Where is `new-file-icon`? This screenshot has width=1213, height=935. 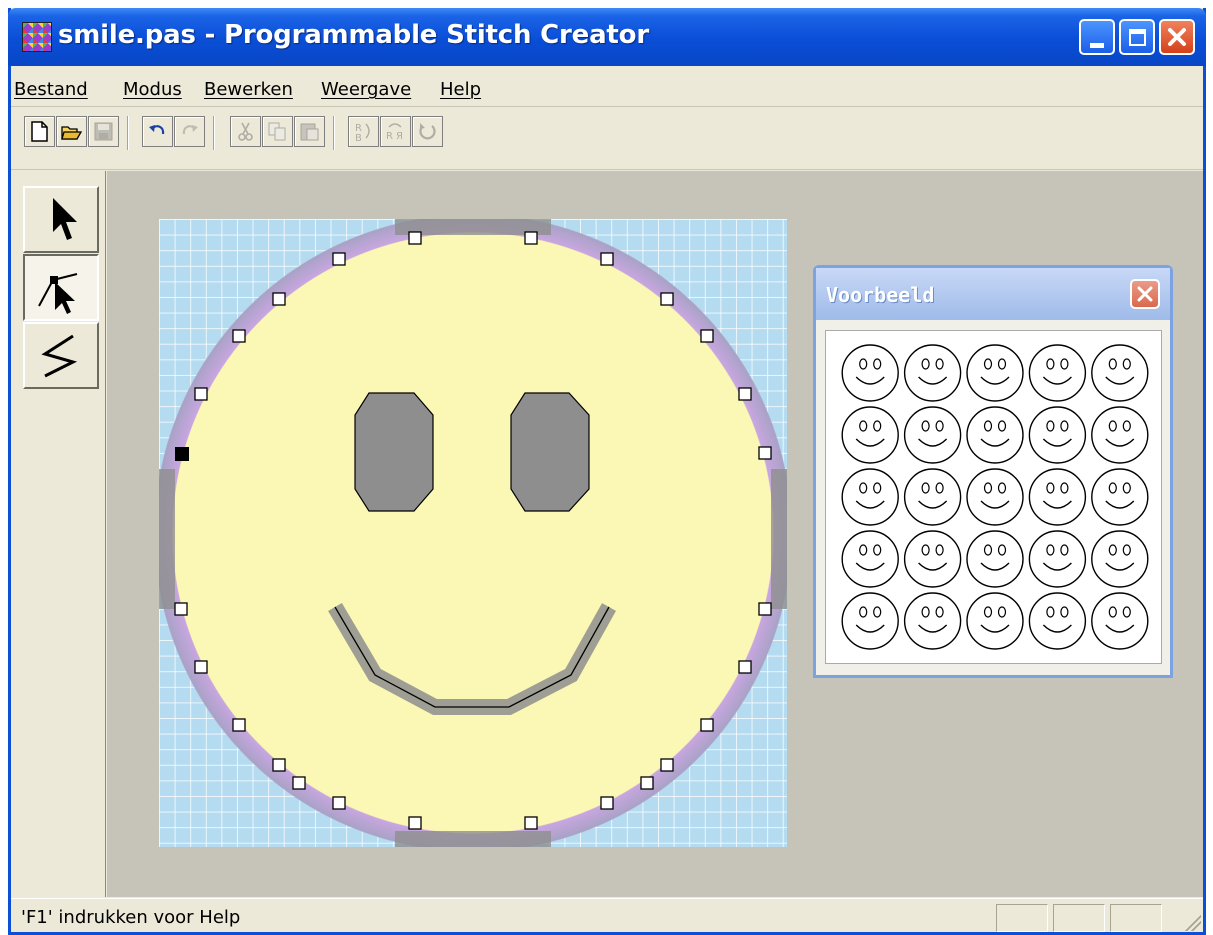 new-file-icon is located at coordinates (39, 131).